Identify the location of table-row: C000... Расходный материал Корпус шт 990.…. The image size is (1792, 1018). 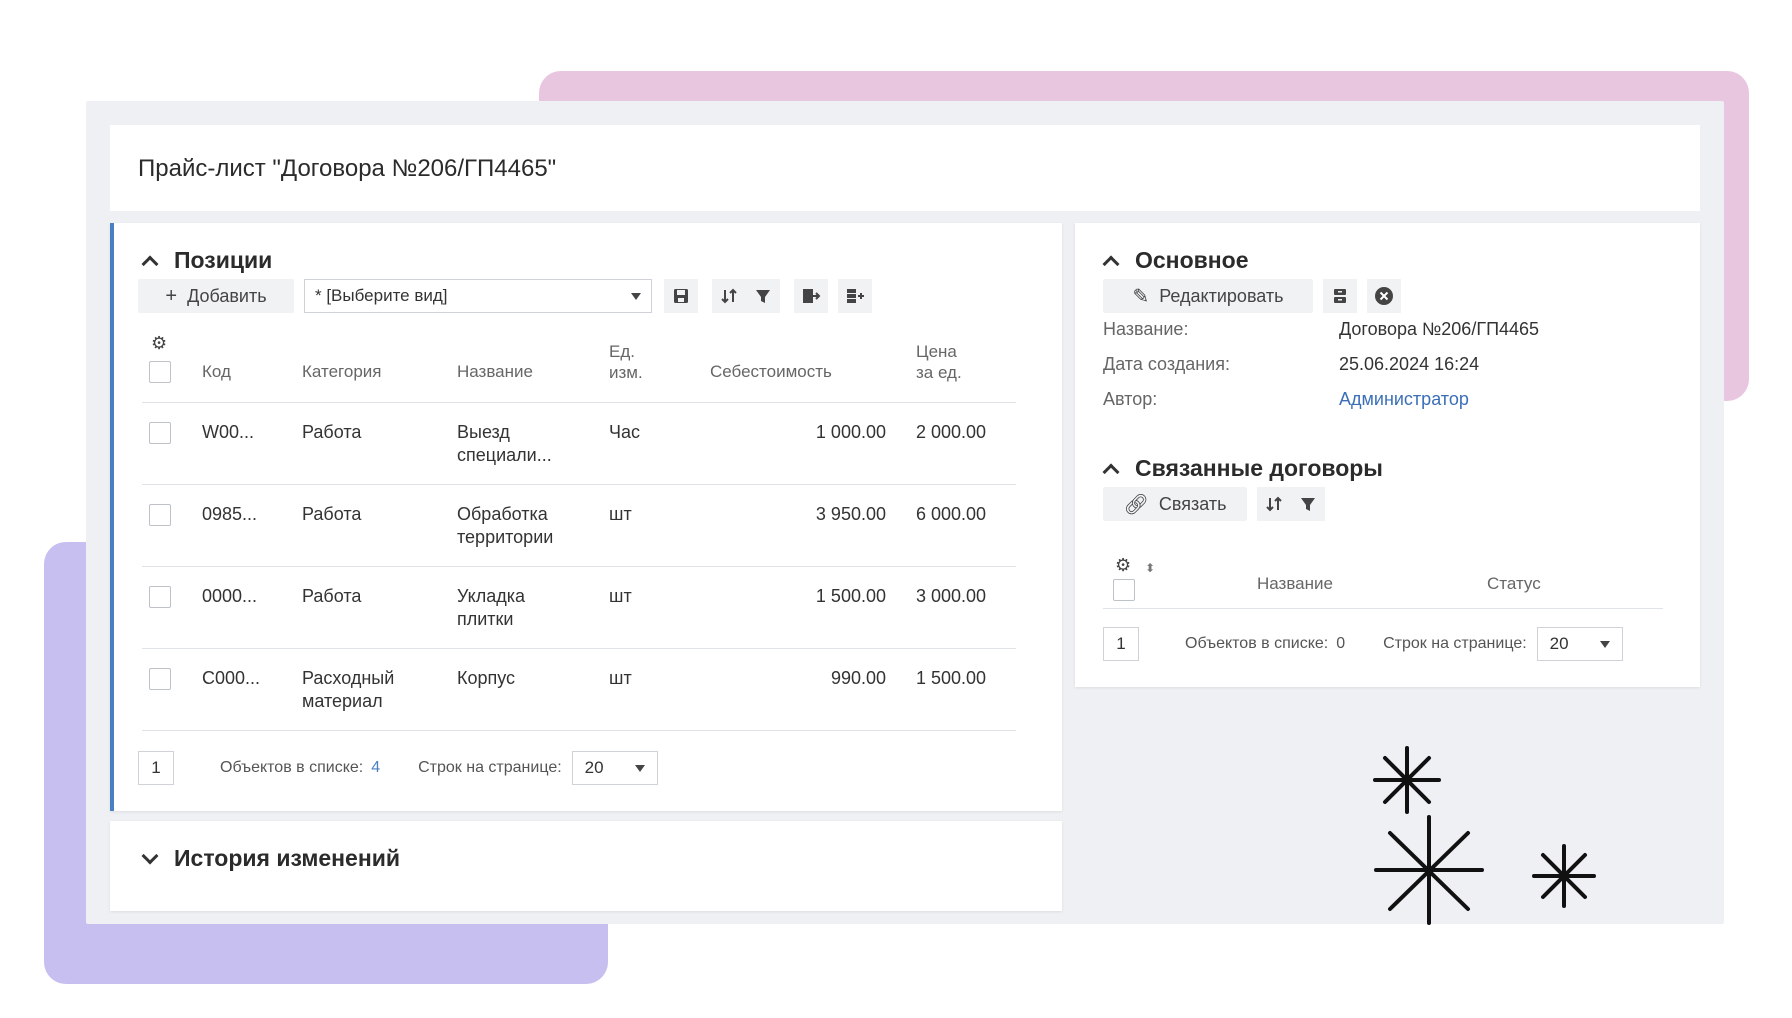
(579, 690).